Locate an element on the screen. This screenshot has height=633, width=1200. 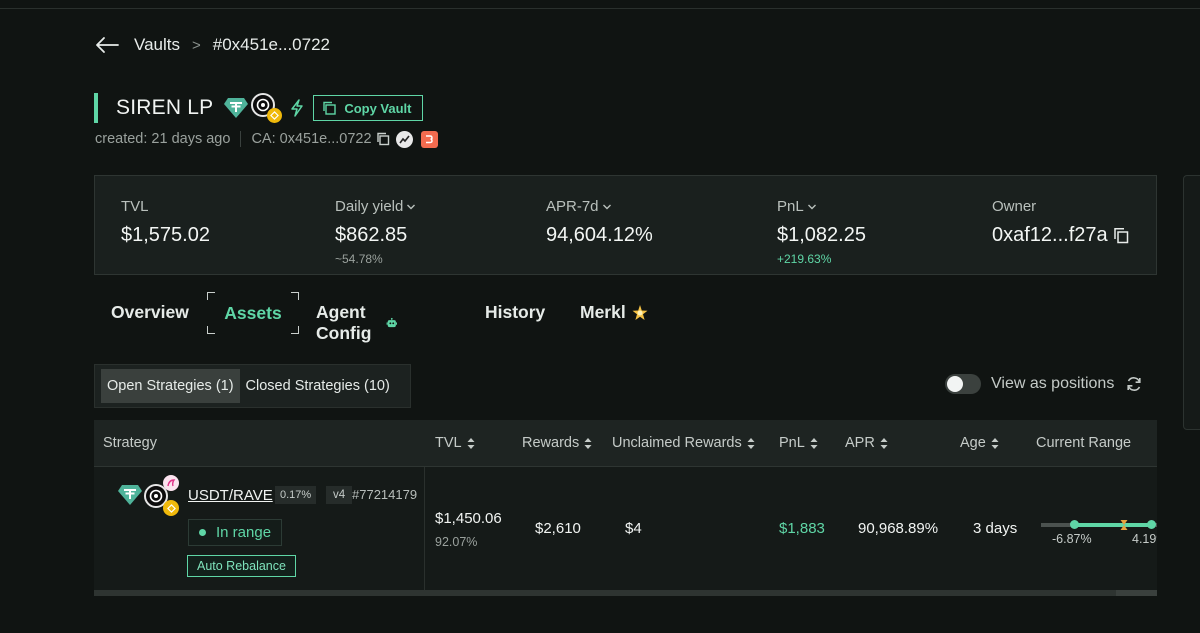
range-low-handle is located at coordinates (1074, 524).